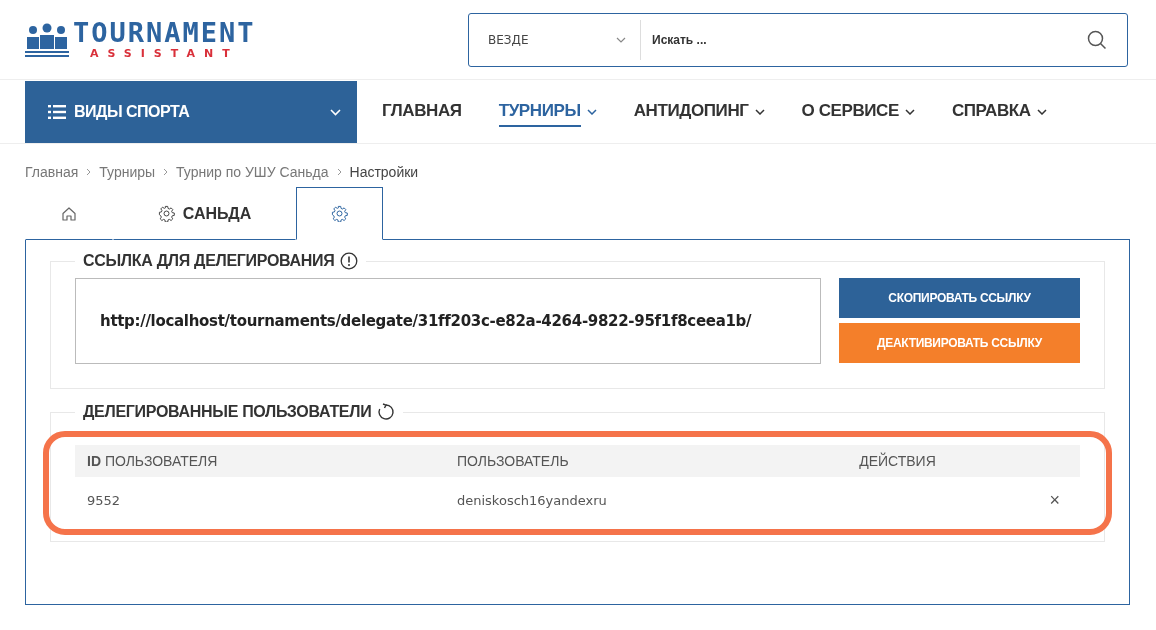  Describe the element at coordinates (104, 500) in the screenshot. I see `table-cell: 9552` at that location.